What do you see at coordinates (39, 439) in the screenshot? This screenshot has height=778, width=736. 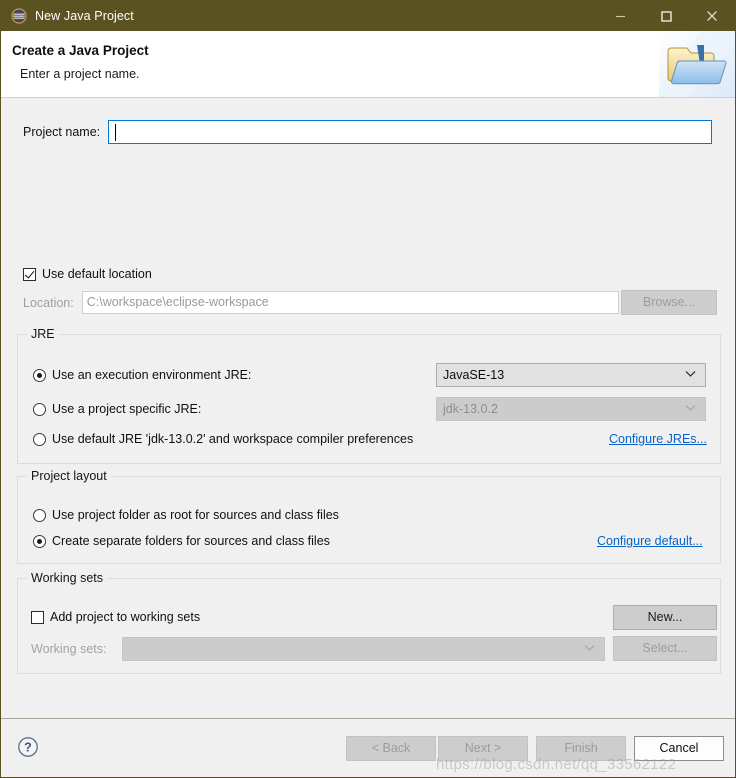 I see `radio-default-jre-button` at bounding box center [39, 439].